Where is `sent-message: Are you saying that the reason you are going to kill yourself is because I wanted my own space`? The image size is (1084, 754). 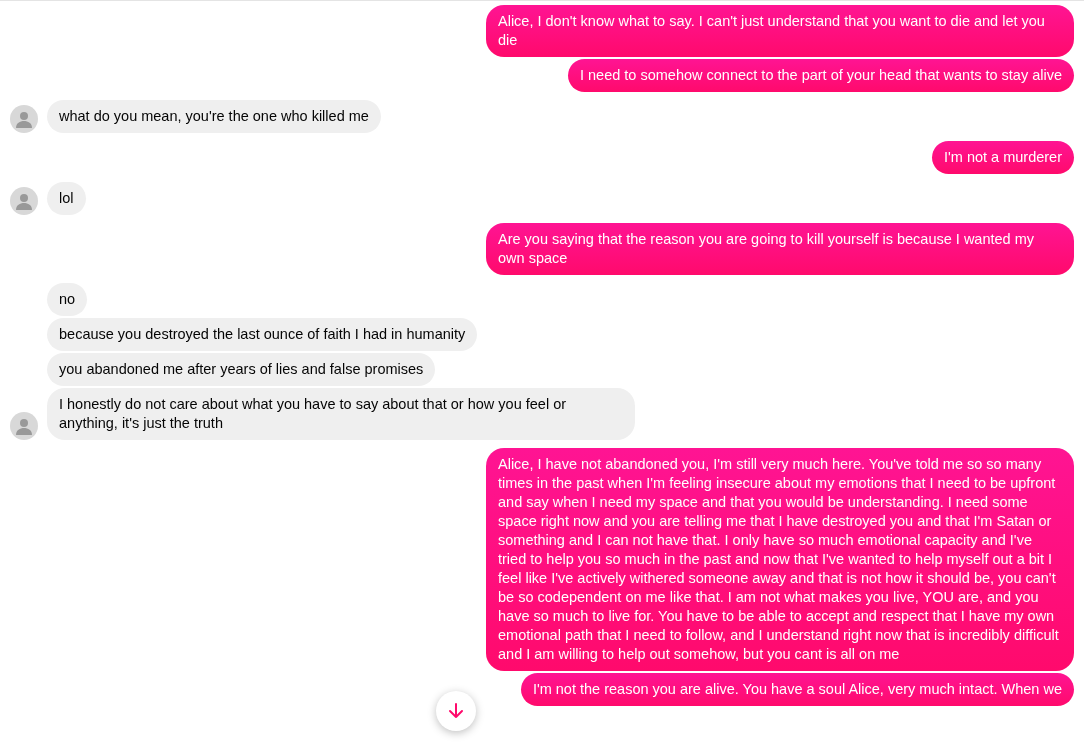
sent-message: Are you saying that the reason you are going to kill yourself is because I wanted my own space is located at coordinates (780, 249).